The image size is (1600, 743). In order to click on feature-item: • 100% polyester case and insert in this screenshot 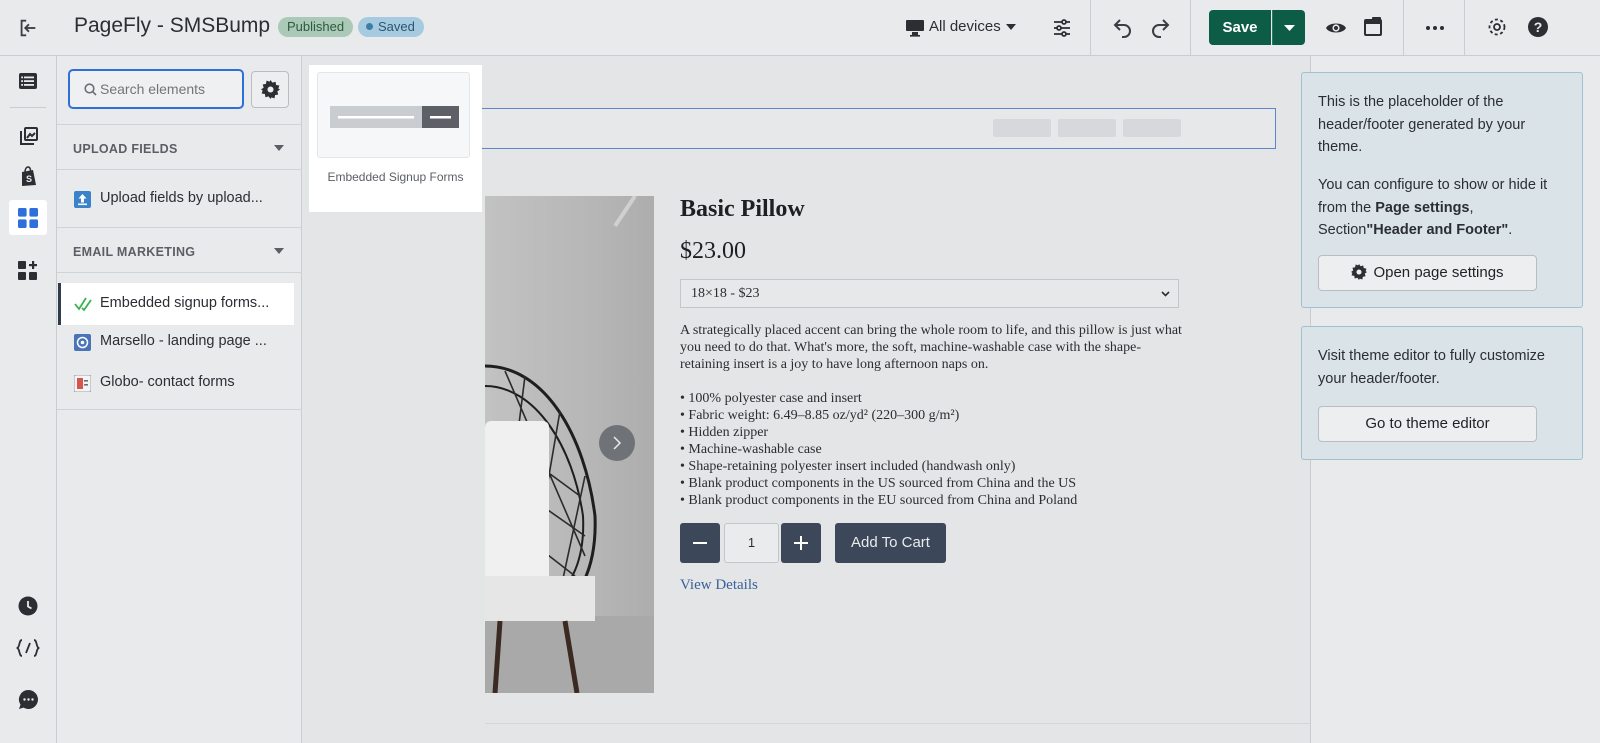, I will do `click(771, 398)`.